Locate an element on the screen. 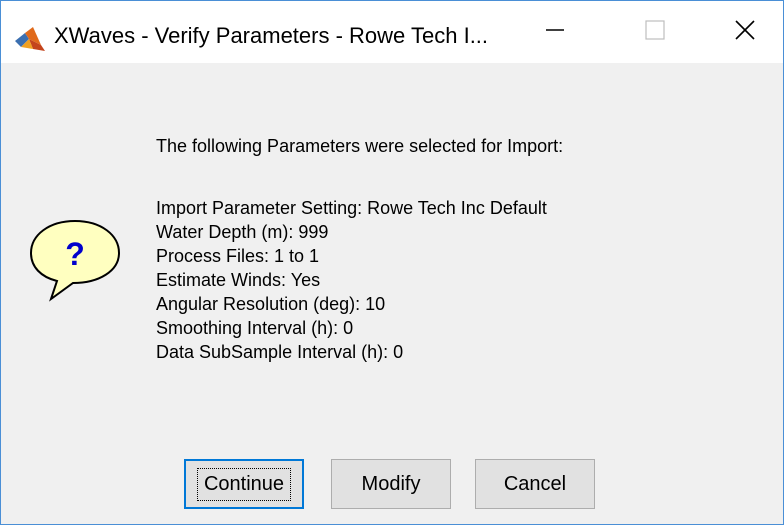  param-estimate-winds: Estimate Winds: Yes is located at coordinates (238, 280).